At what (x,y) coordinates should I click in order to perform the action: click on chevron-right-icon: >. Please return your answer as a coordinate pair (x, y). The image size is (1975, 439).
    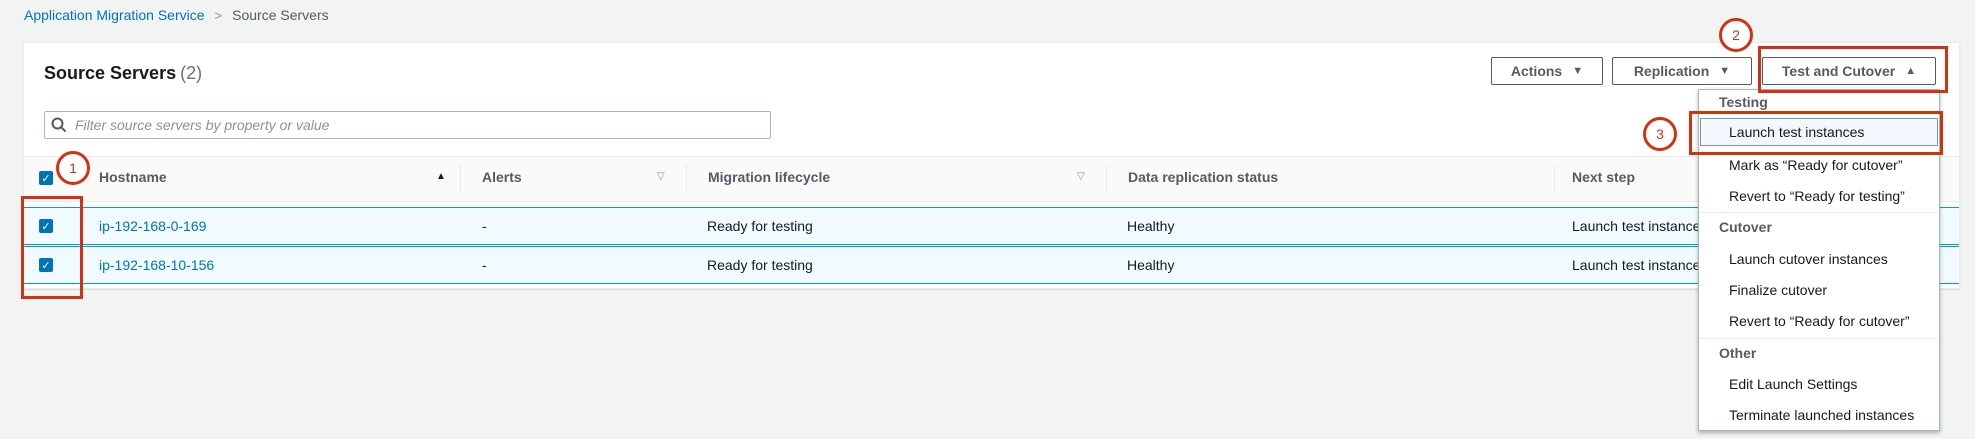
    Looking at the image, I should click on (218, 15).